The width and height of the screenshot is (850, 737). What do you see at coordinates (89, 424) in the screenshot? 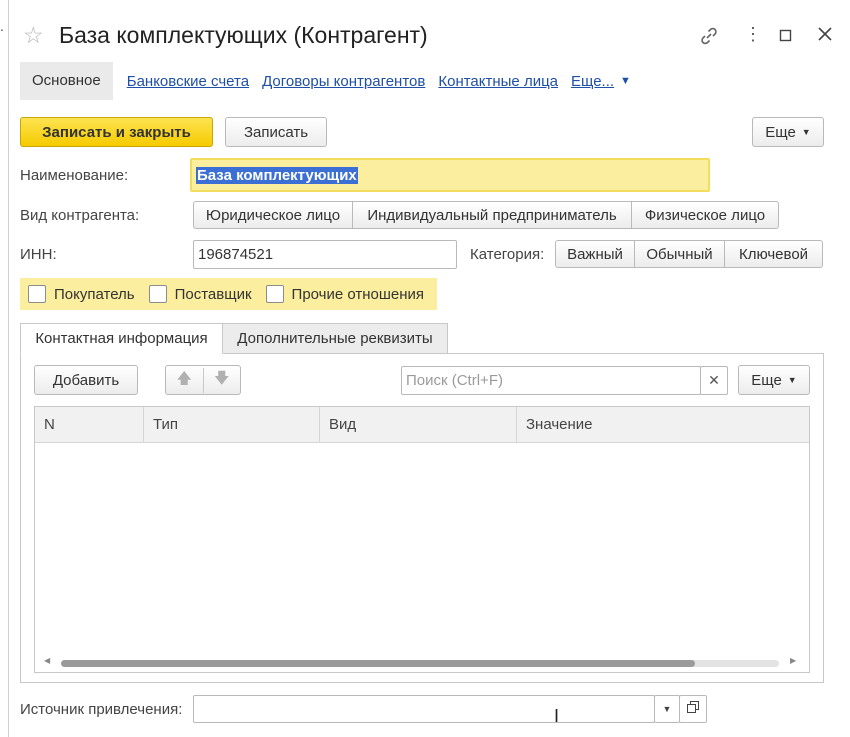
I see `column-header-n: N` at bounding box center [89, 424].